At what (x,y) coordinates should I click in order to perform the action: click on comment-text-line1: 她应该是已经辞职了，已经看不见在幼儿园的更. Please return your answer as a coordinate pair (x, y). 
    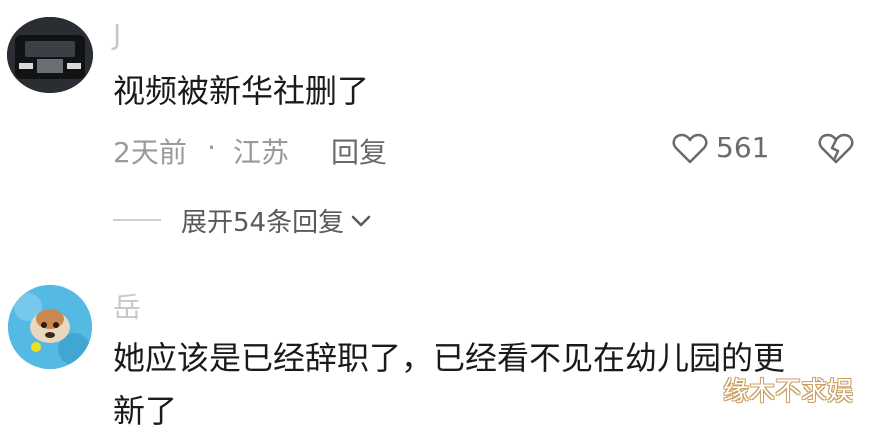
    Looking at the image, I should click on (449, 358).